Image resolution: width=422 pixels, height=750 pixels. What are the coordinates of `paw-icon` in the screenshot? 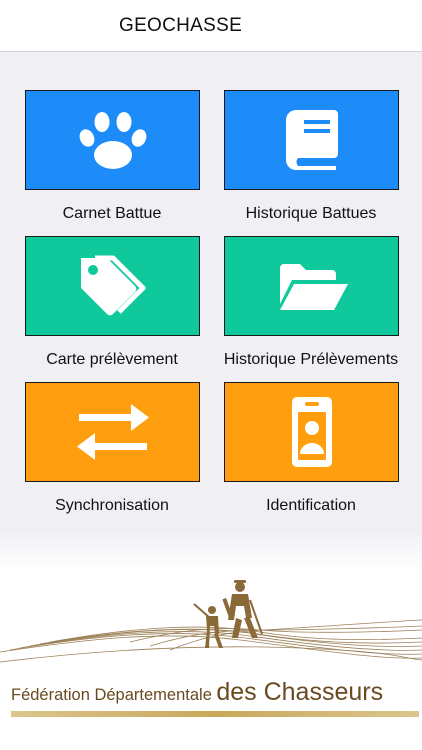 It's located at (112, 140).